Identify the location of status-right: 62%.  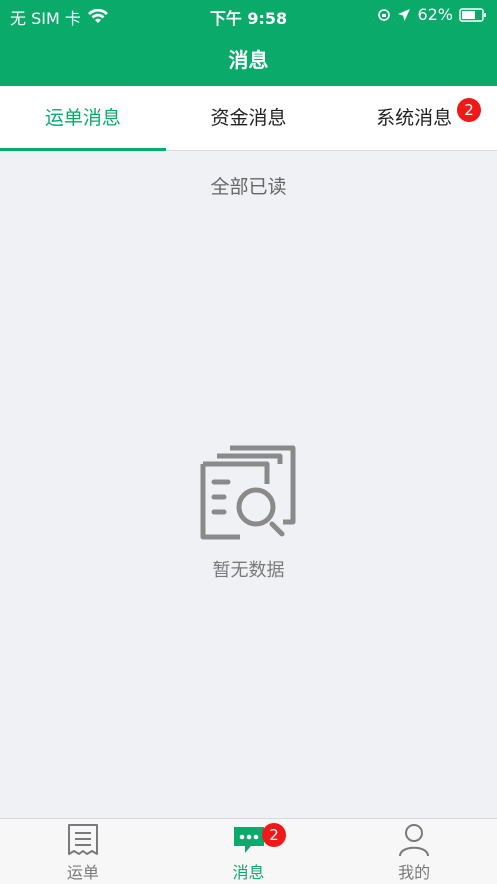
(432, 14).